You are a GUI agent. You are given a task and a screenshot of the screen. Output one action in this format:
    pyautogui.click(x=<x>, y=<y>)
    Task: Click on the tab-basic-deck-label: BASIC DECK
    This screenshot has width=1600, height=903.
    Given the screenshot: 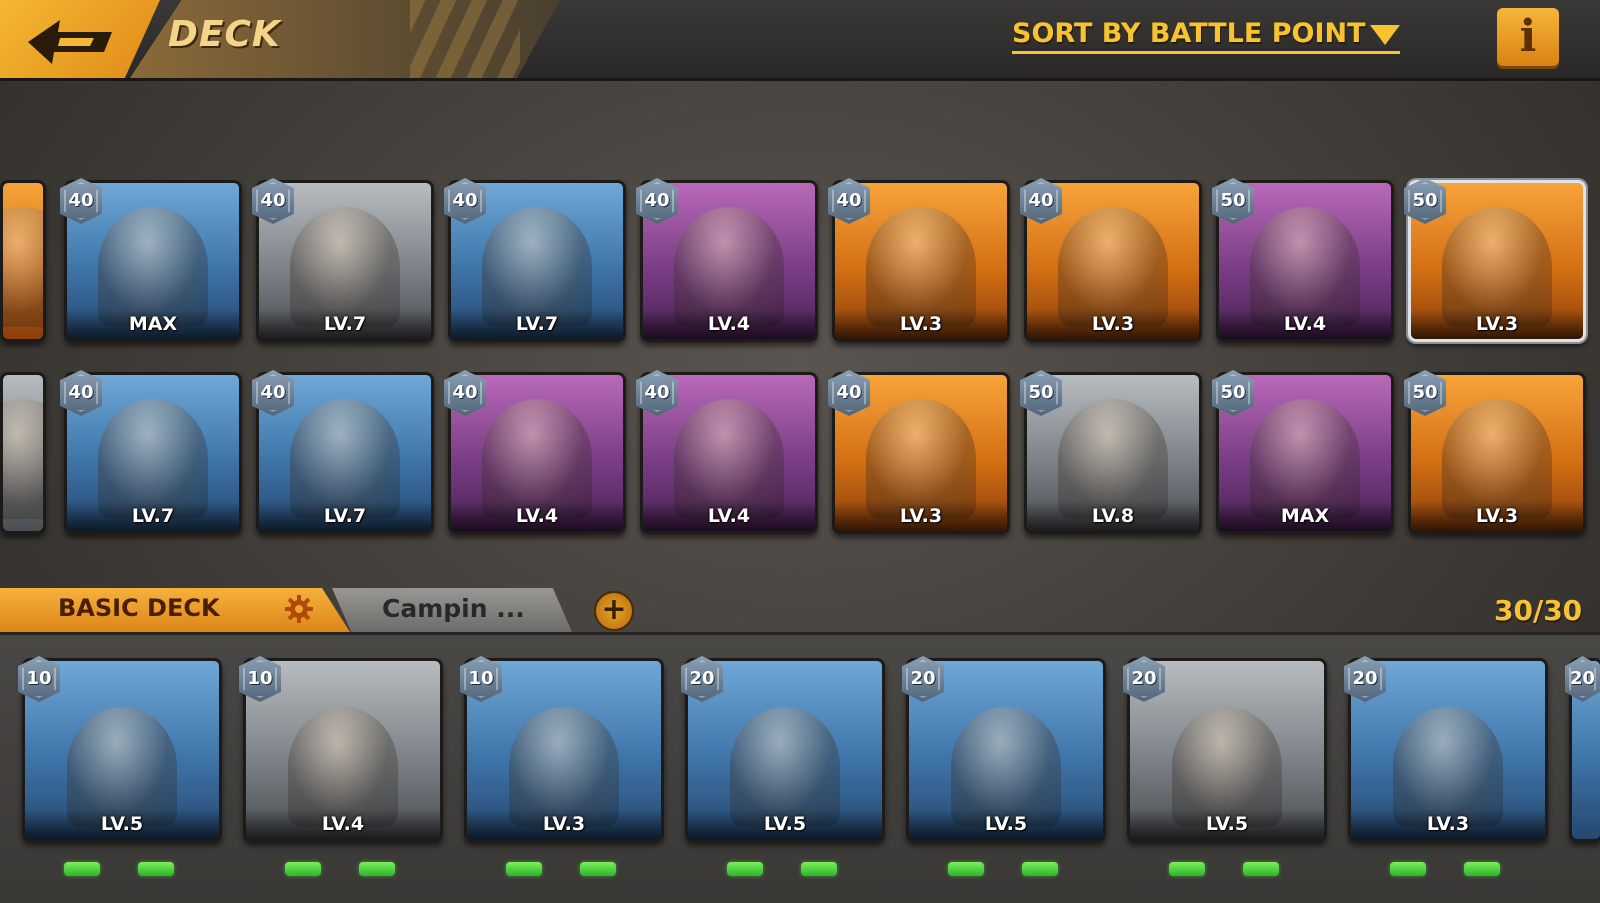 What is the action you would take?
    pyautogui.click(x=139, y=608)
    